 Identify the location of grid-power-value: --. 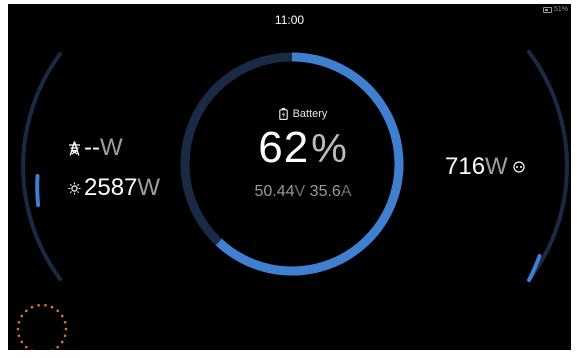
(92, 147).